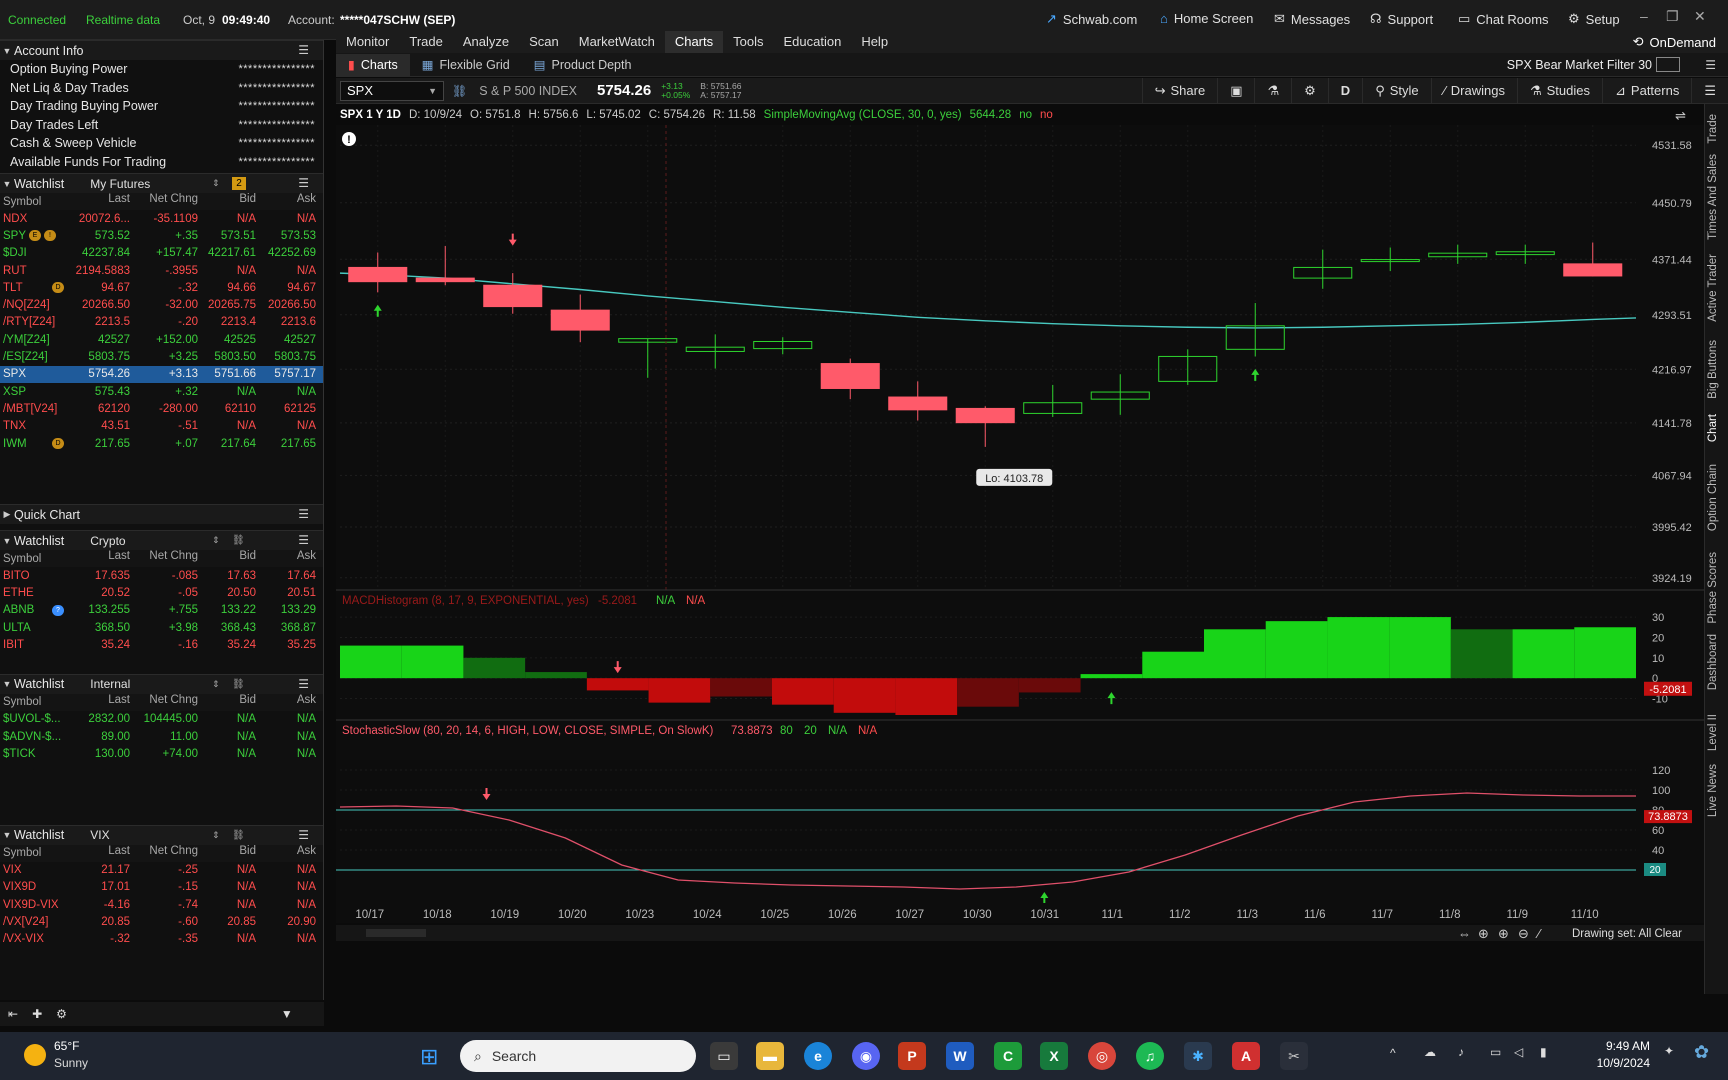 Image resolution: width=1728 pixels, height=1080 pixels. I want to click on watchlist-header: ▼ Watchlist VIX ⇕ ⛓ ☰, so click(161, 834).